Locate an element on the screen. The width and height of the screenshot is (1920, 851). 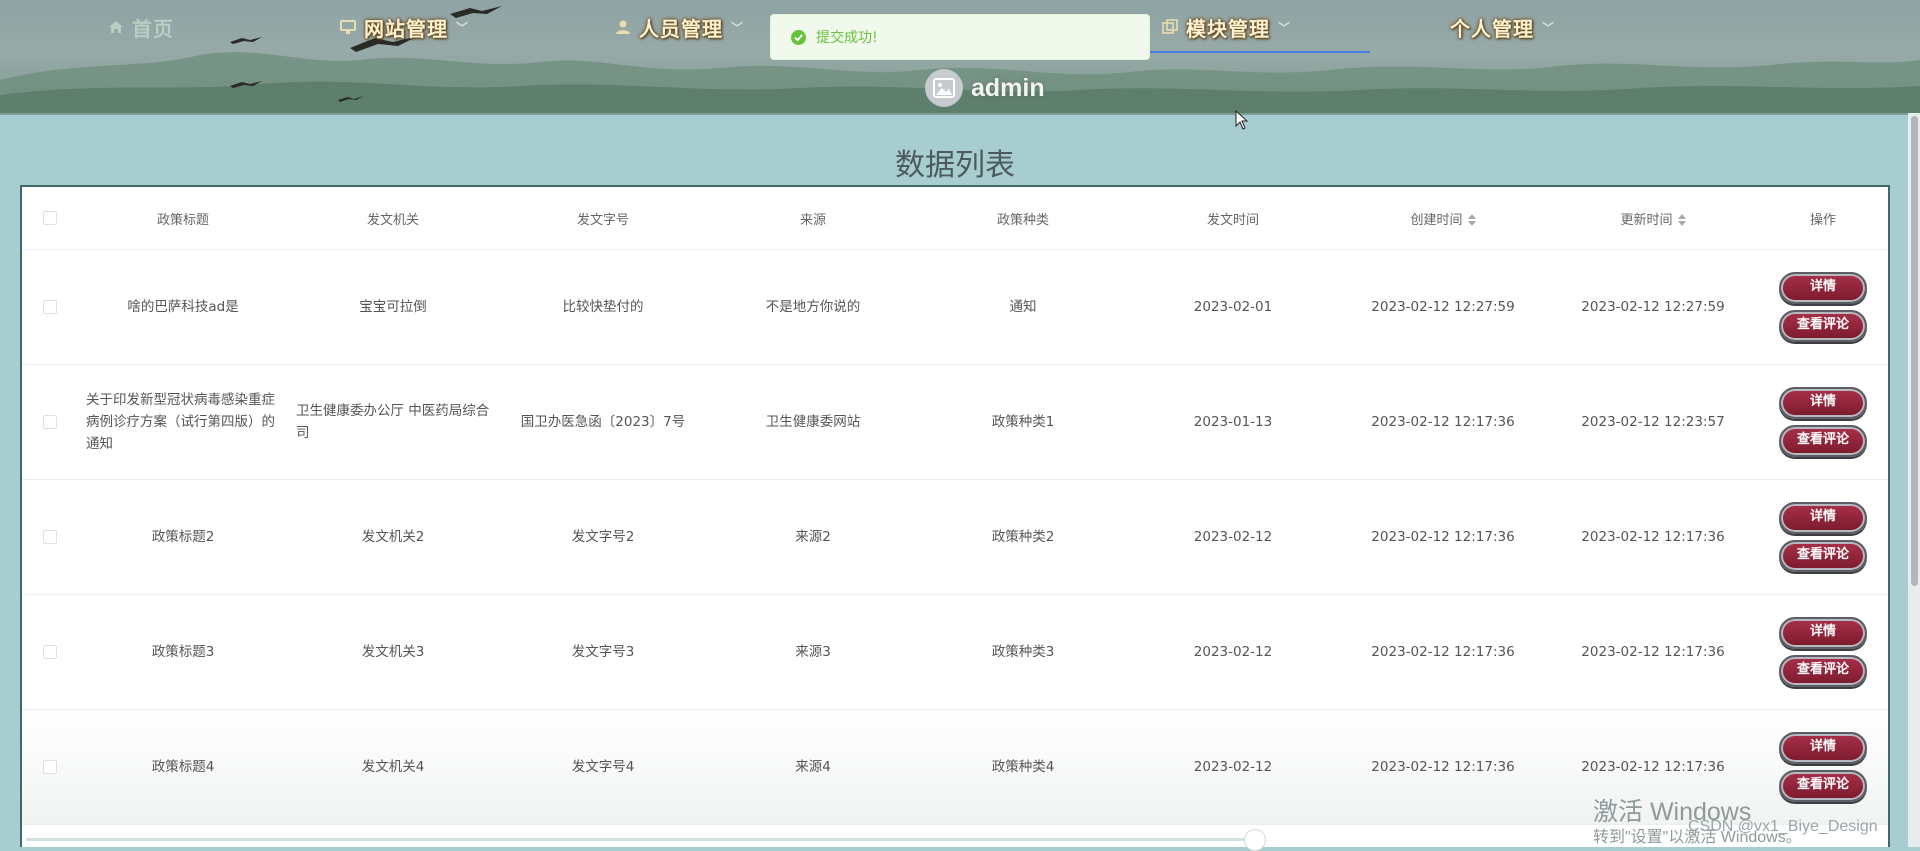
cell-date: 2023-02-01 is located at coordinates (1233, 307).